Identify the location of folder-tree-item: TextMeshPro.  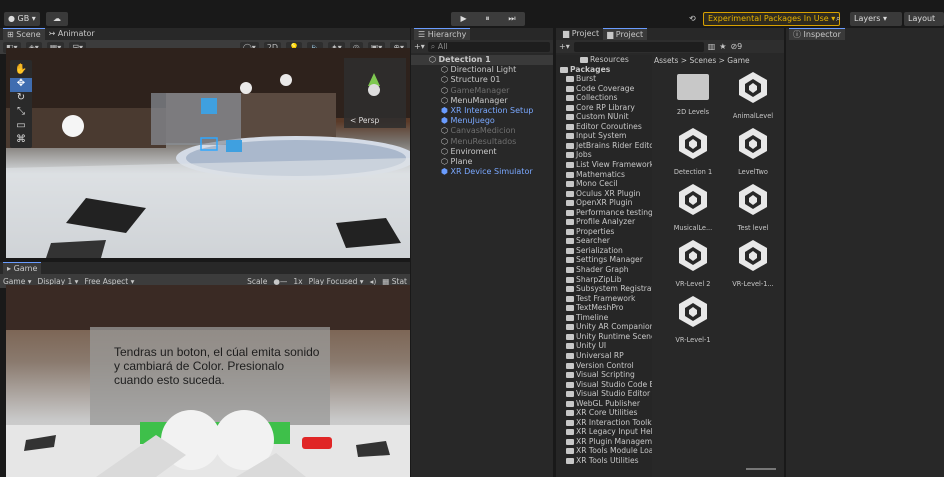
(604, 308).